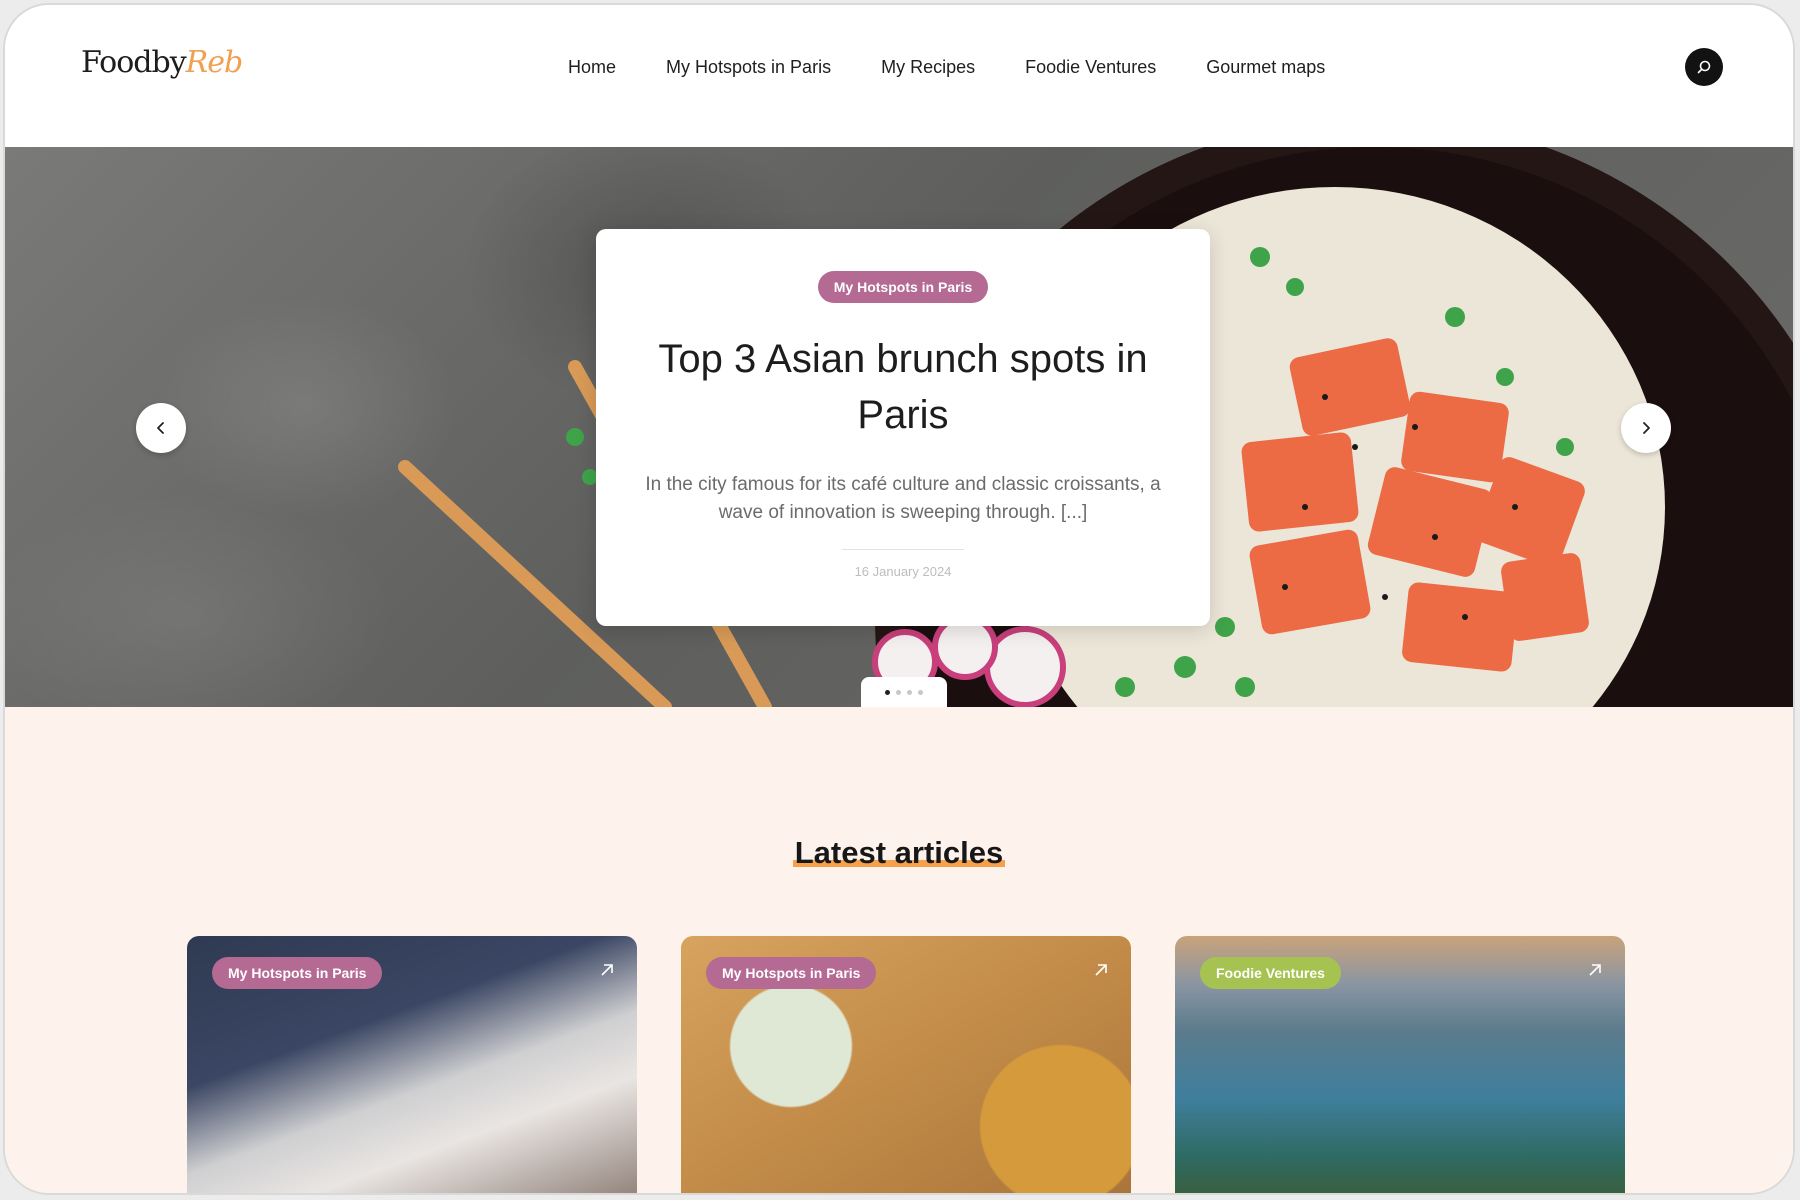  Describe the element at coordinates (1090, 67) in the screenshot. I see `nav-foodie-ventures: Foodie Ventures` at that location.